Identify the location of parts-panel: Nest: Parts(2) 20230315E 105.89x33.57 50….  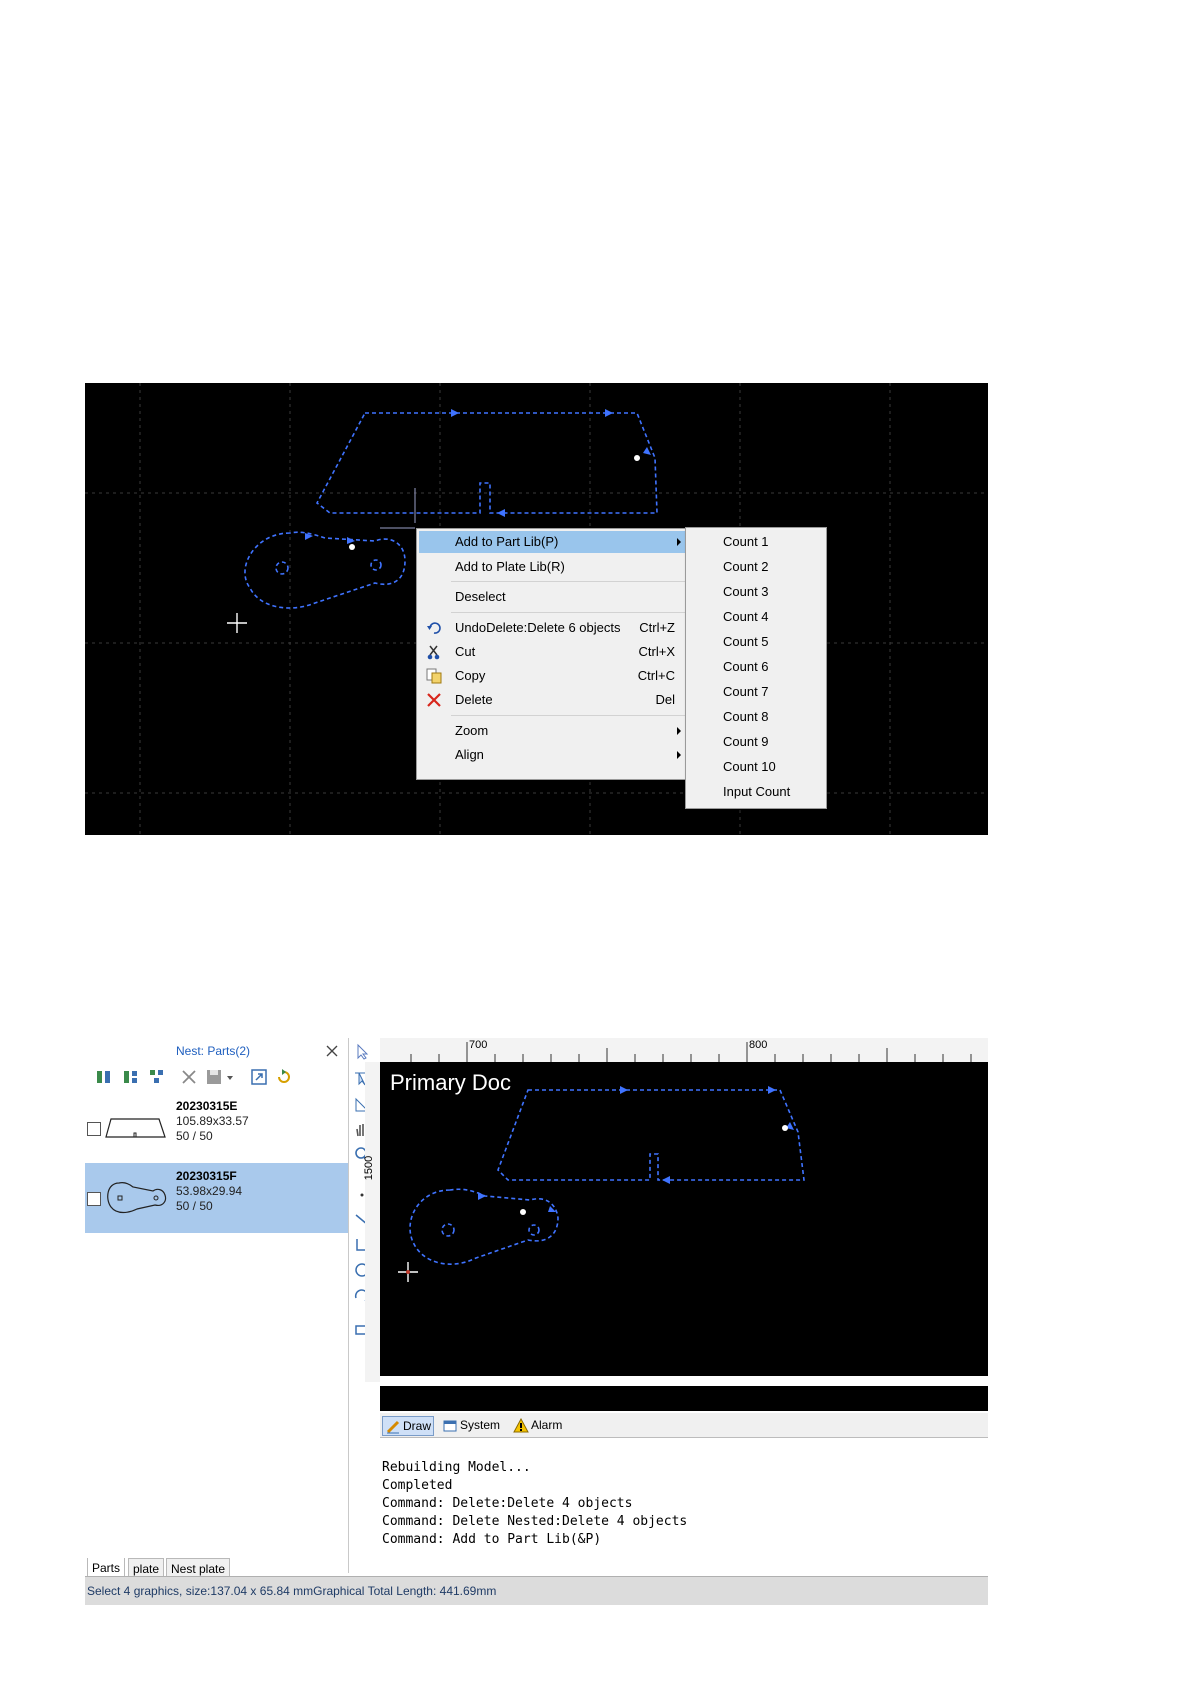
(217, 1309).